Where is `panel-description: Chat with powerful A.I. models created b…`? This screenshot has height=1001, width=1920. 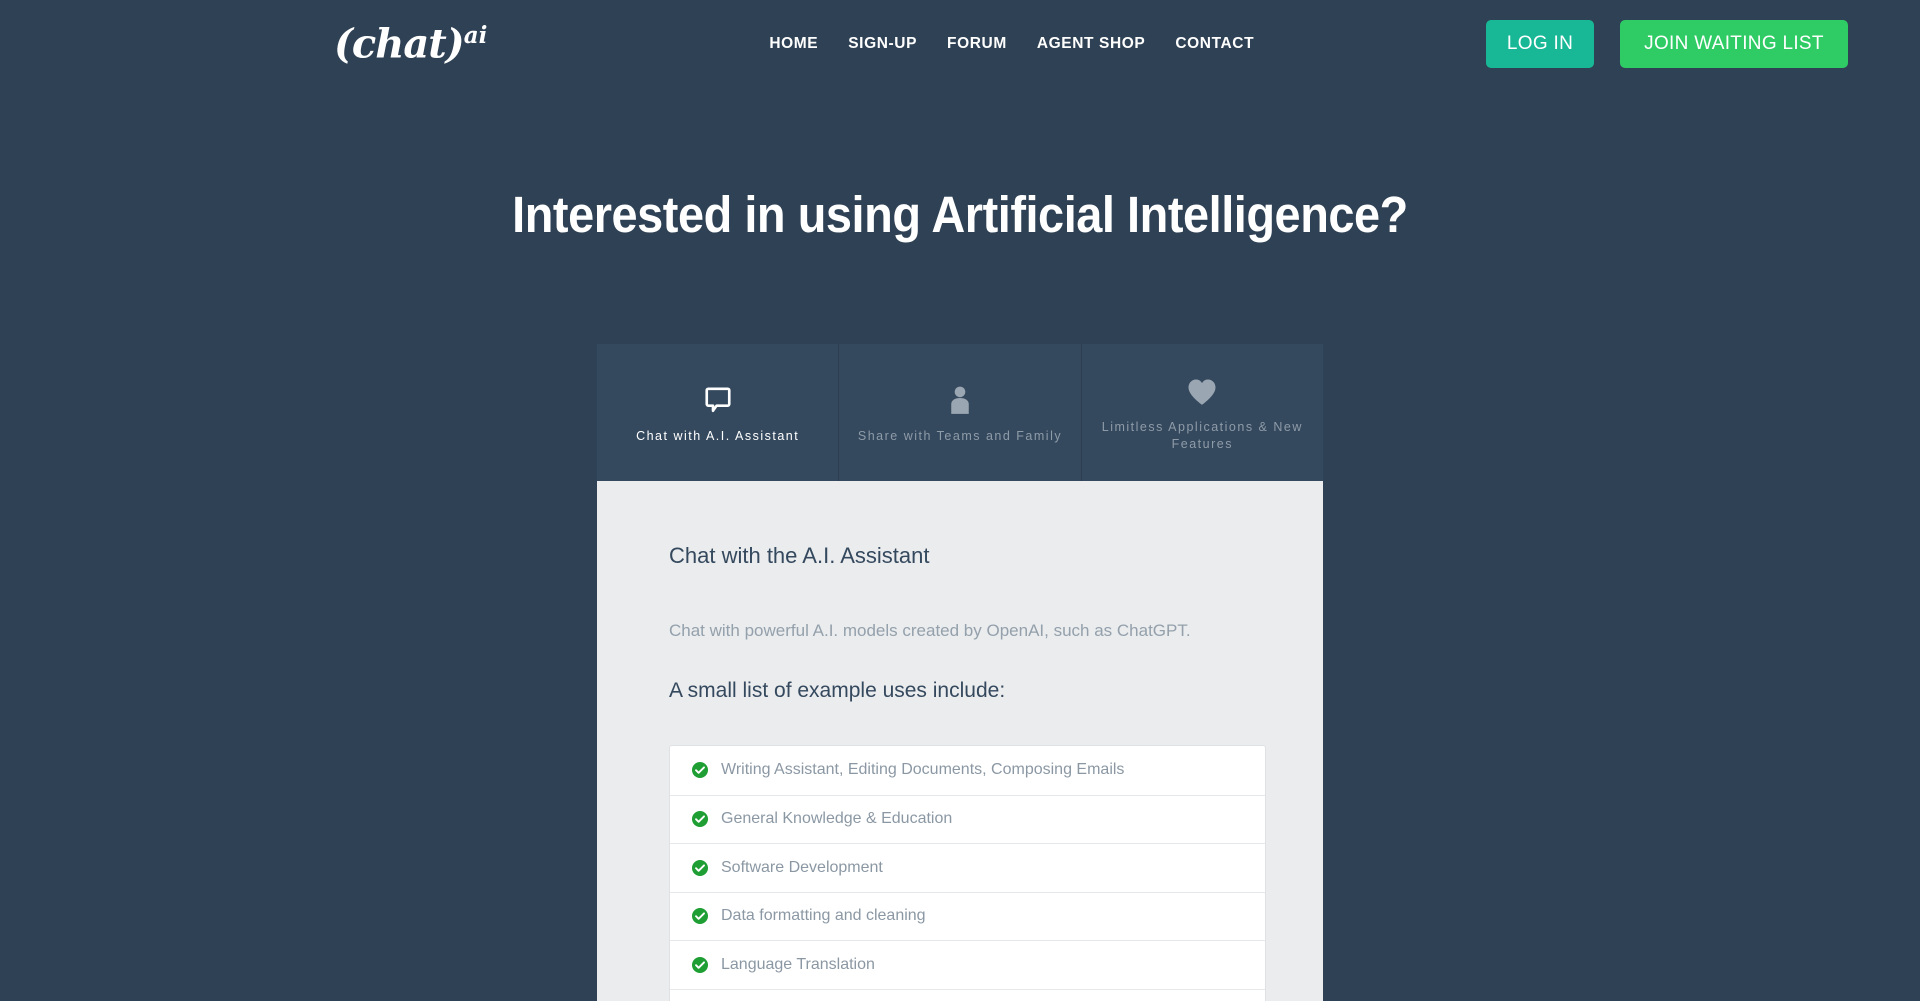 panel-description: Chat with powerful A.I. models created b… is located at coordinates (930, 630).